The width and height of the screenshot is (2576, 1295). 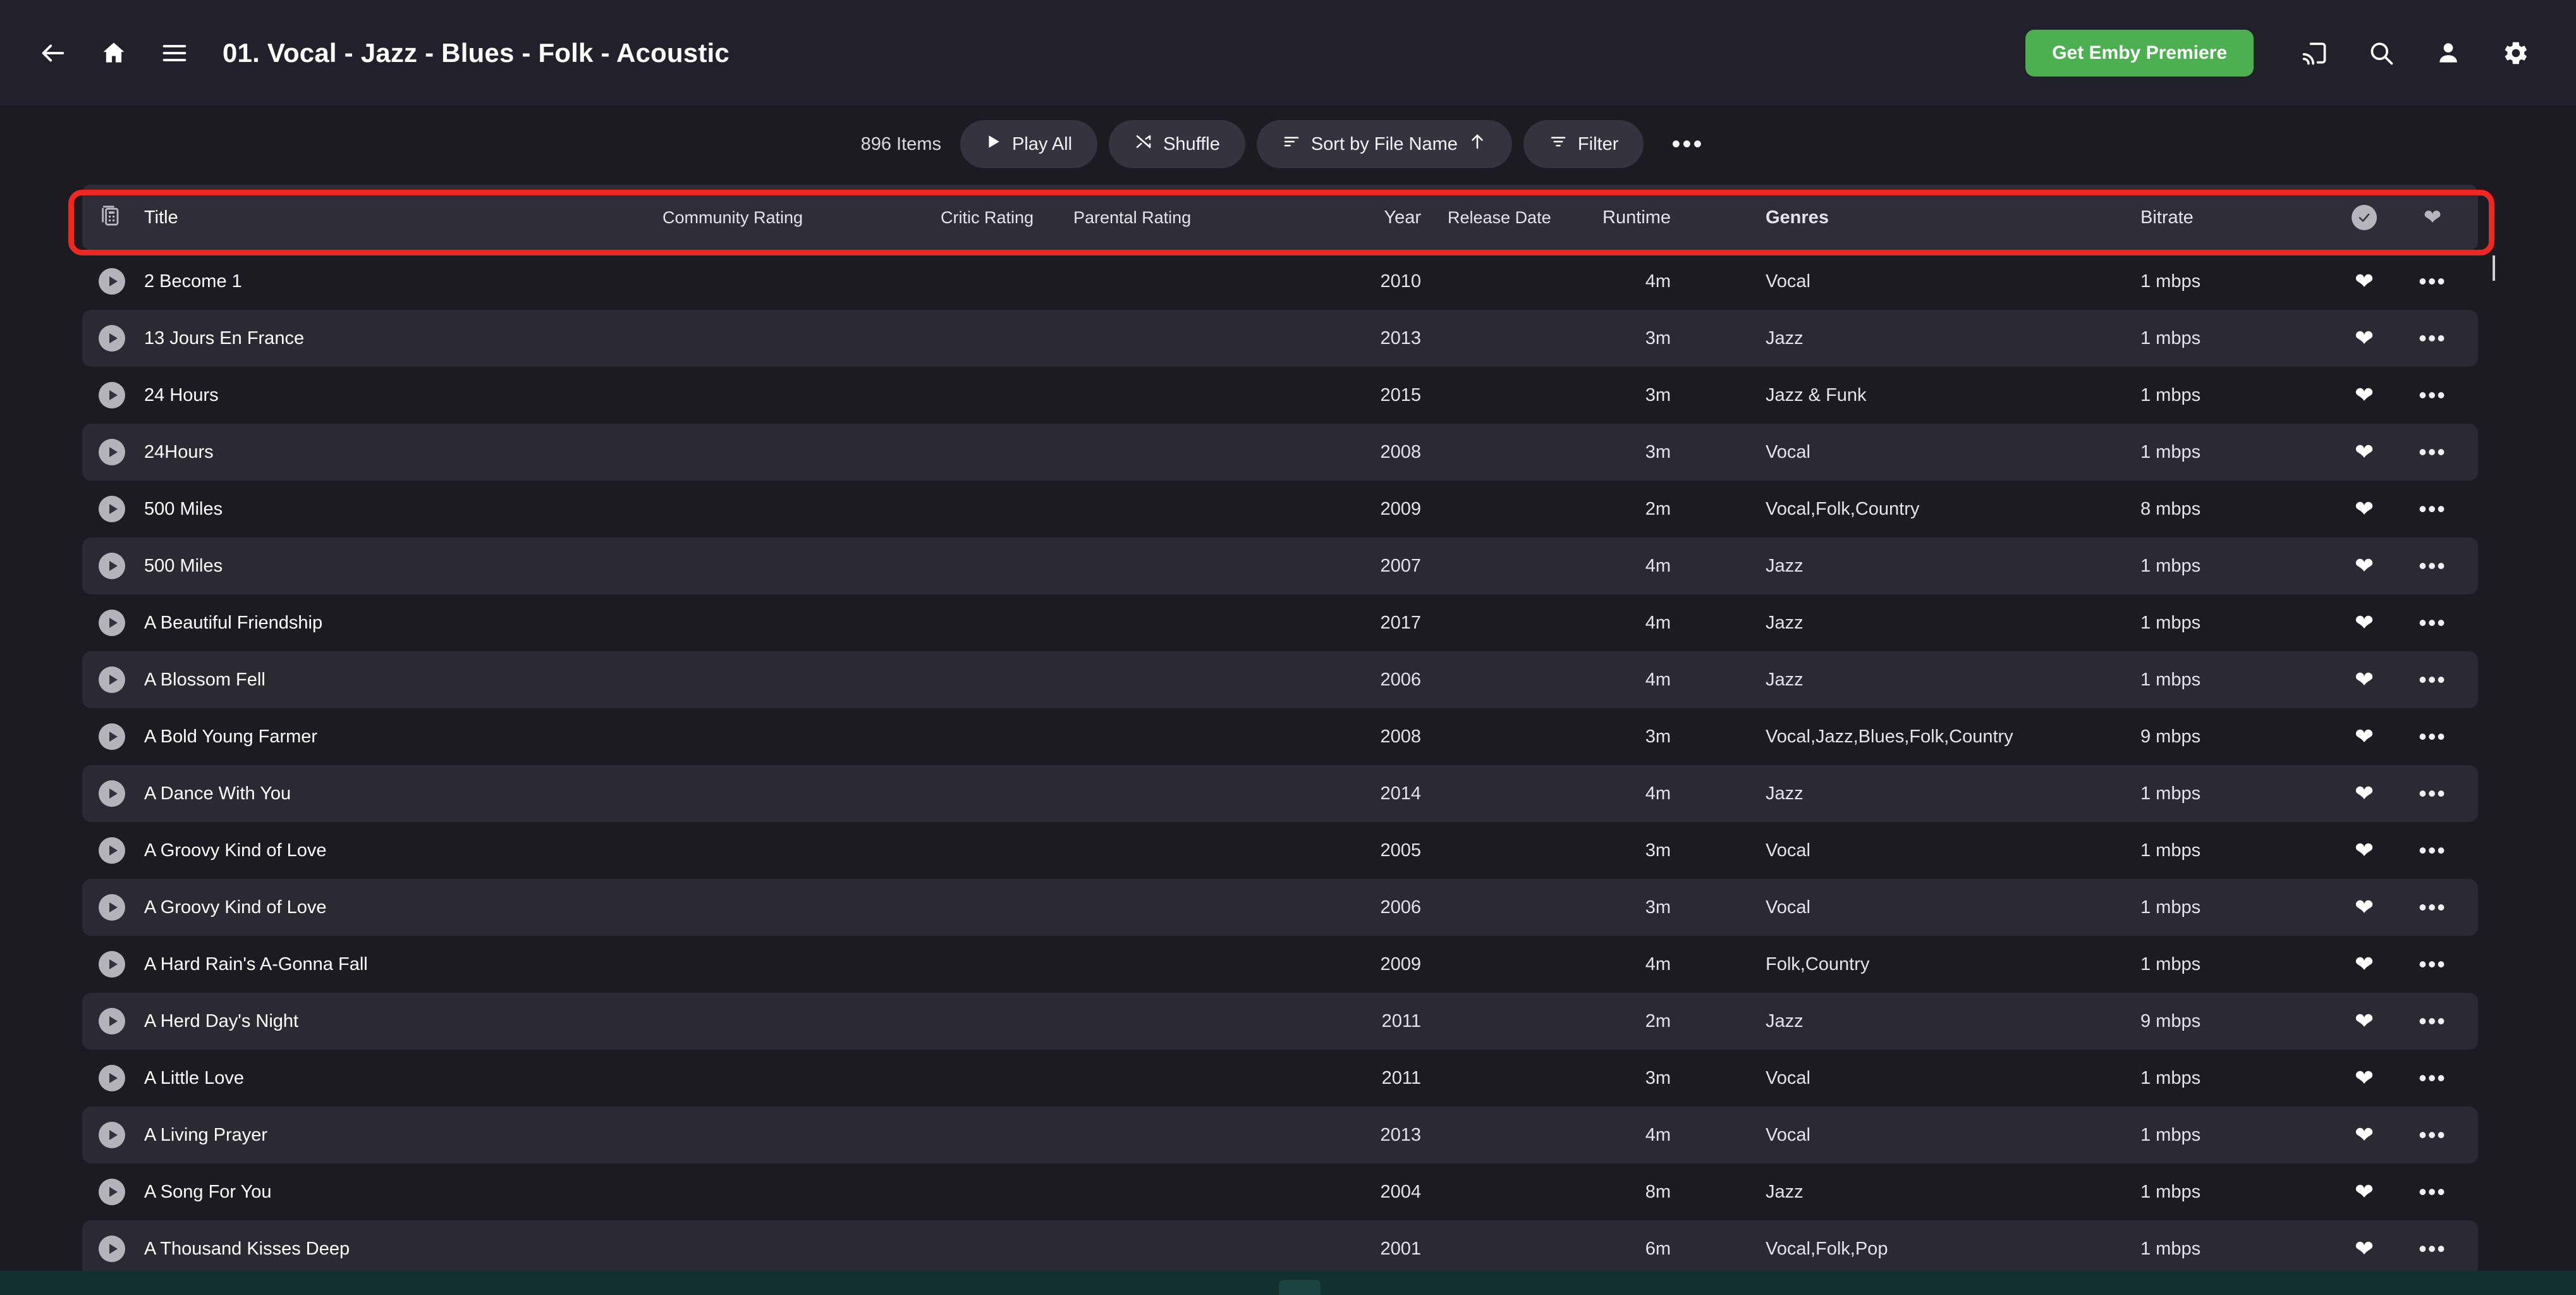 I want to click on column-header-year: Year, so click(x=1386, y=217).